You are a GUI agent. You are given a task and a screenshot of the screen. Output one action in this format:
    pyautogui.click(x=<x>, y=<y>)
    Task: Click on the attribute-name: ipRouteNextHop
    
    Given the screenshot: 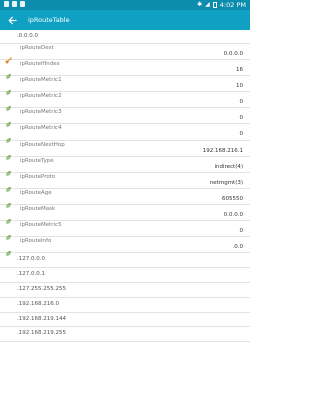 What is the action you would take?
    pyautogui.click(x=42, y=144)
    